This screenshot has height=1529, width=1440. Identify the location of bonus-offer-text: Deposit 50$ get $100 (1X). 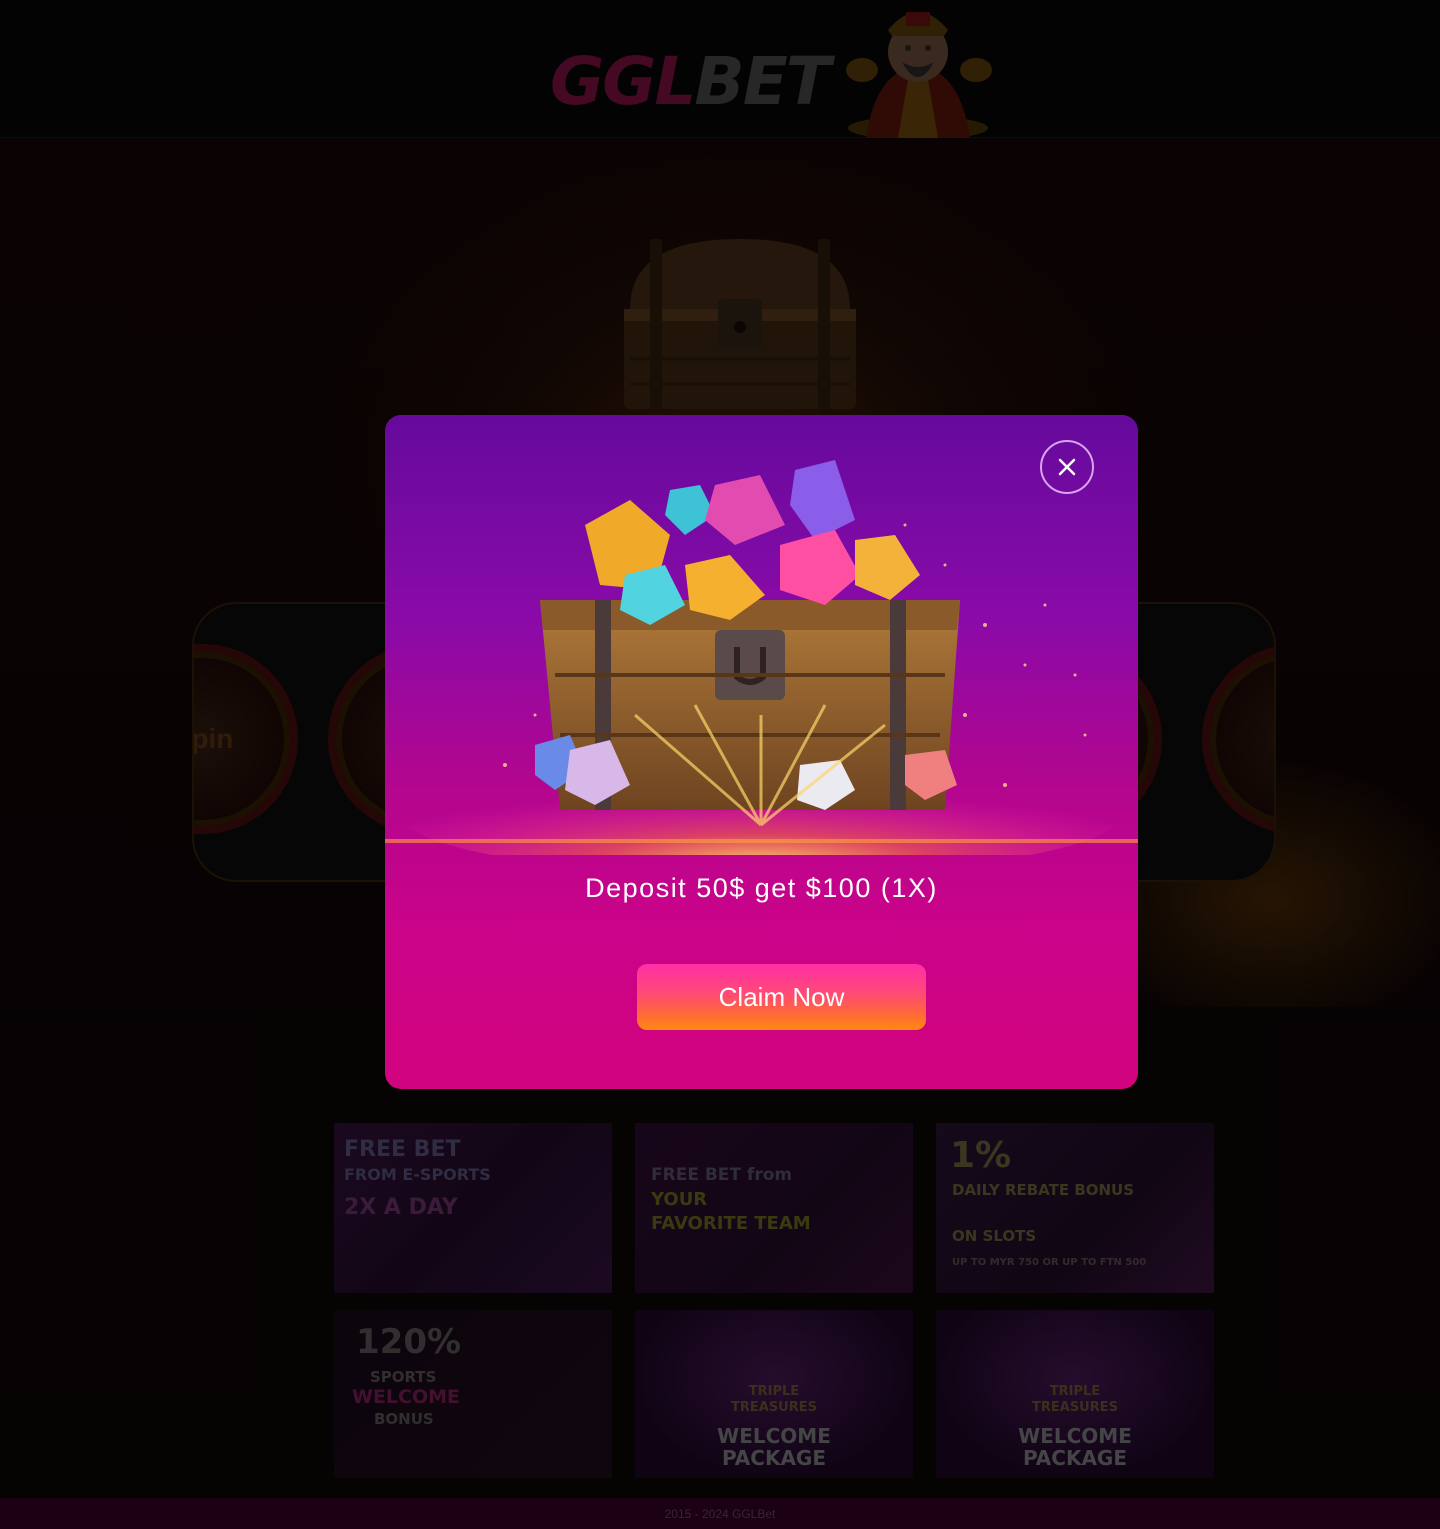
(761, 888).